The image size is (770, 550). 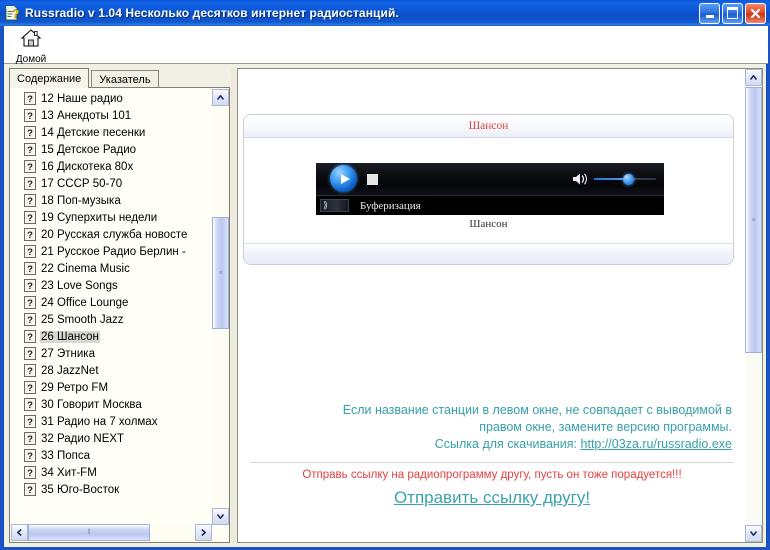 I want to click on topic-item-label: 31 Радио на 7 холмах, so click(x=99, y=421).